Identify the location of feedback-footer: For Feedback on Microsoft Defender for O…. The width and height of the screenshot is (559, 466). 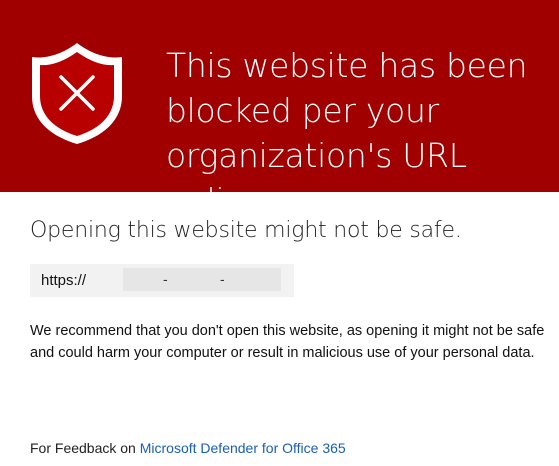
(188, 448).